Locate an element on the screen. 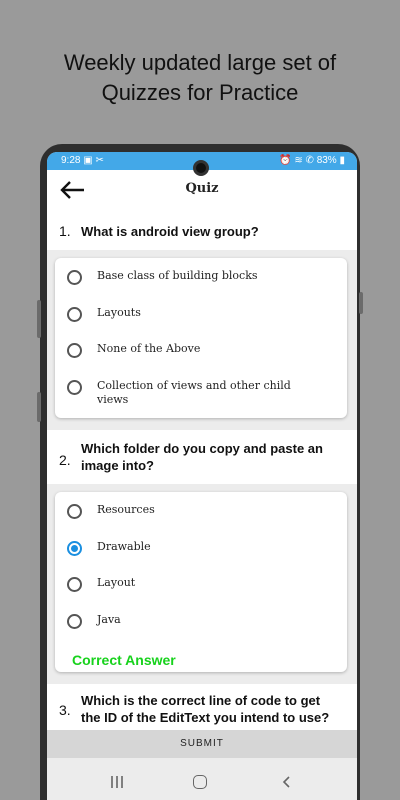  option-label: Layout is located at coordinates (116, 582).